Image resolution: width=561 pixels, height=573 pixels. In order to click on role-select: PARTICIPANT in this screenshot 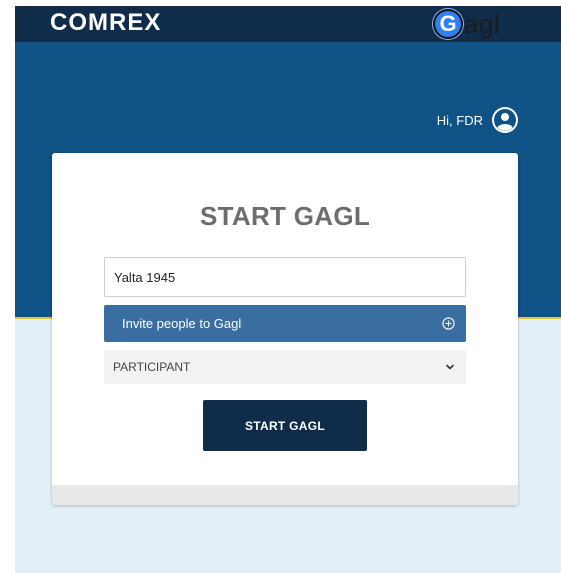, I will do `click(285, 367)`.